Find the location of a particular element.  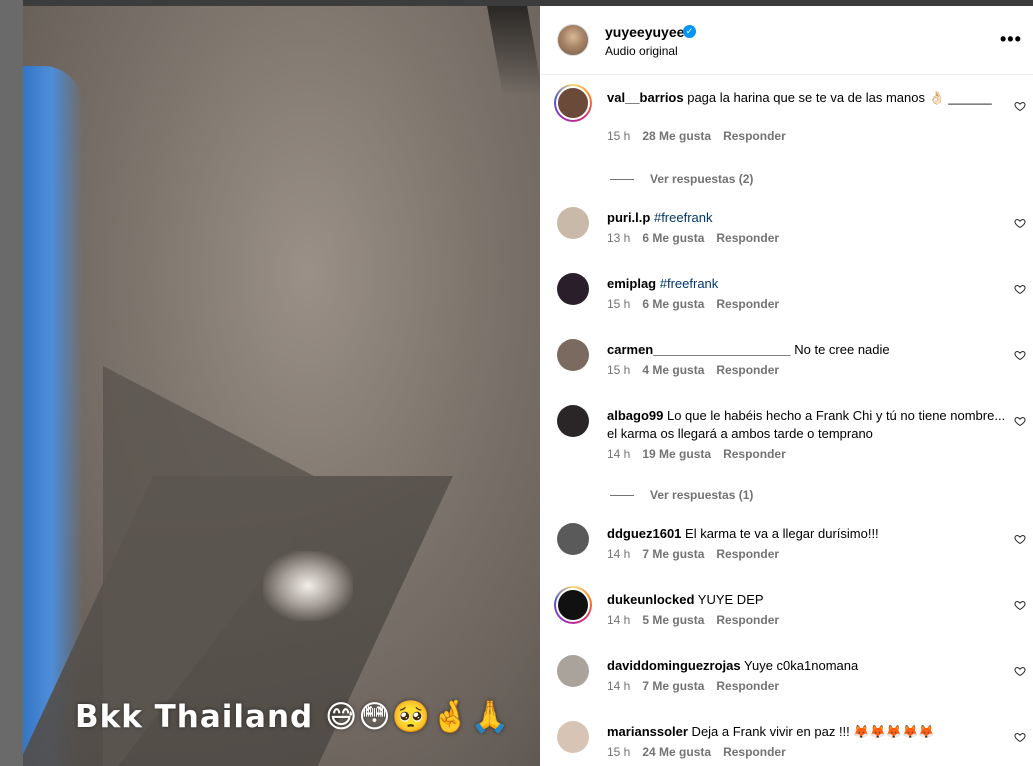

commenter-username: marianssoler is located at coordinates (647, 731).